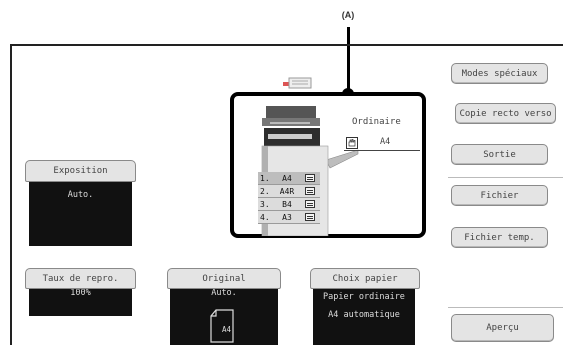 This screenshot has height=345, width=563. I want to click on original-value: Auto., so click(224, 293).